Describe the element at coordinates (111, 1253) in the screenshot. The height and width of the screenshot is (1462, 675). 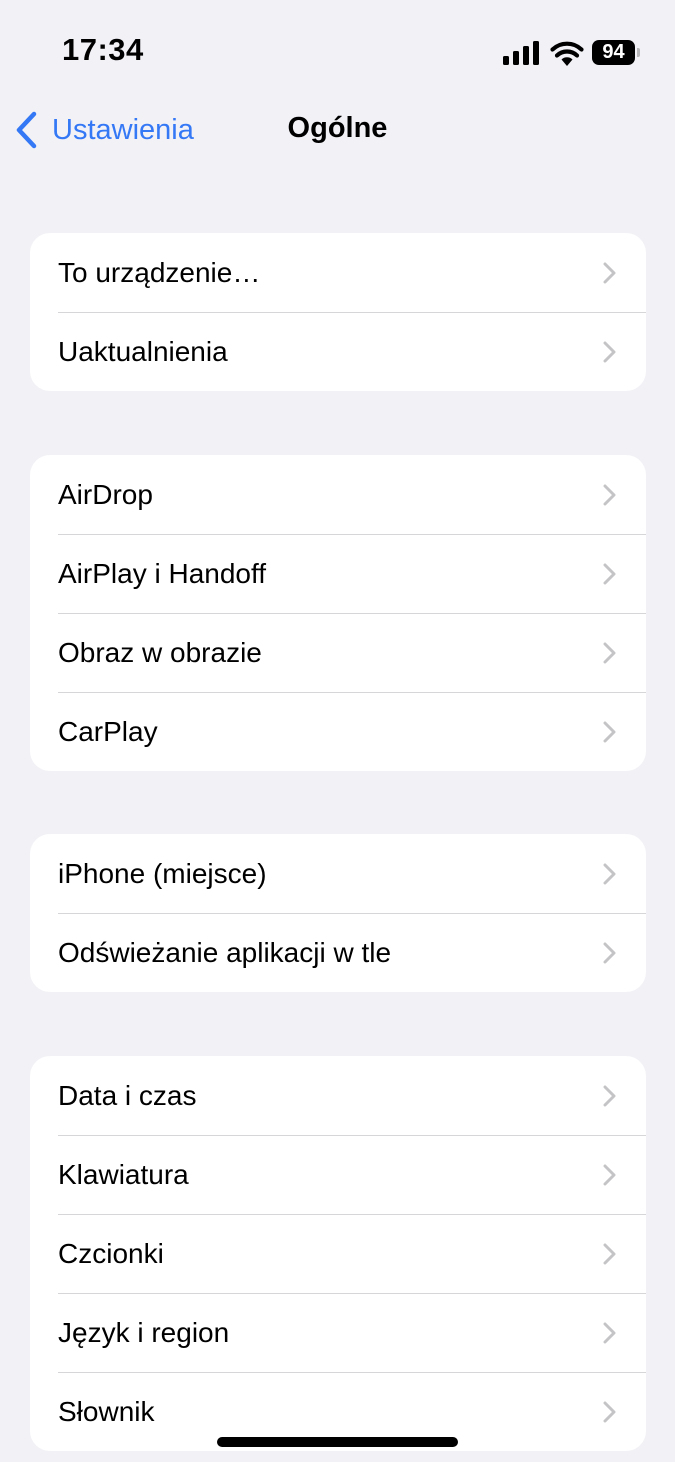
I see `row-label: Czcionki` at that location.